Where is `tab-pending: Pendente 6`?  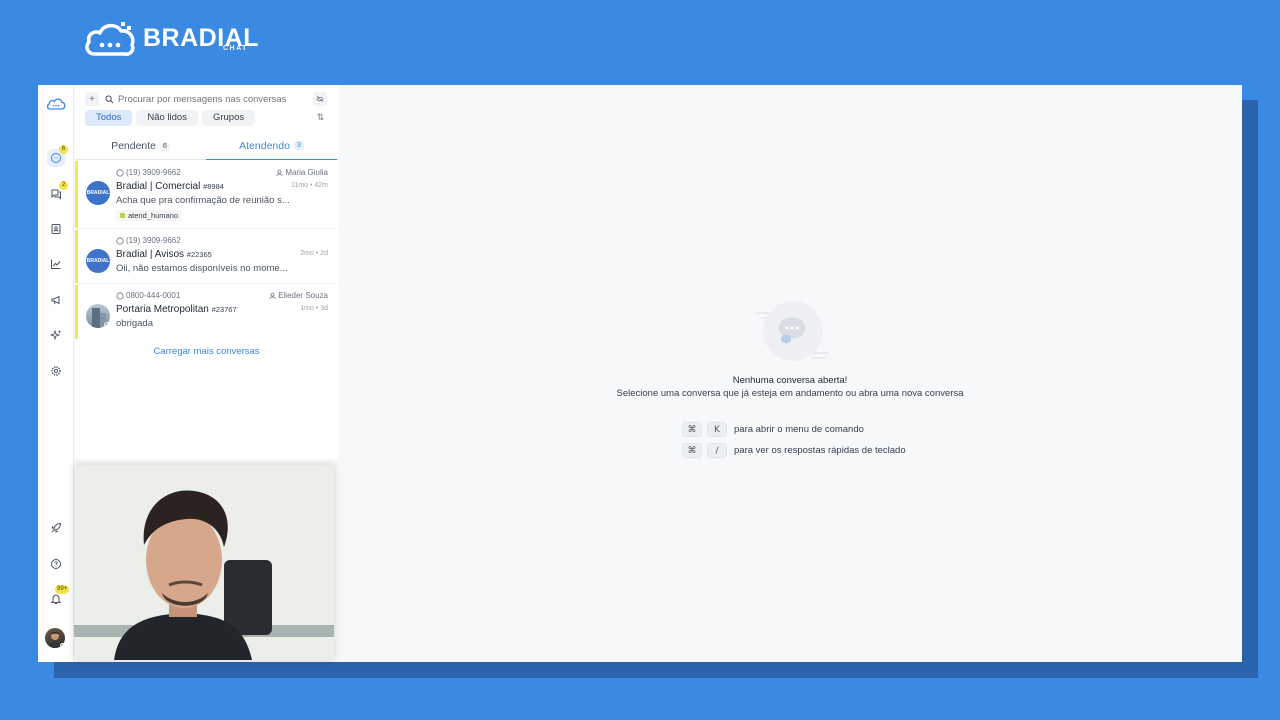
tab-pending: Pendente 6 is located at coordinates (140, 146).